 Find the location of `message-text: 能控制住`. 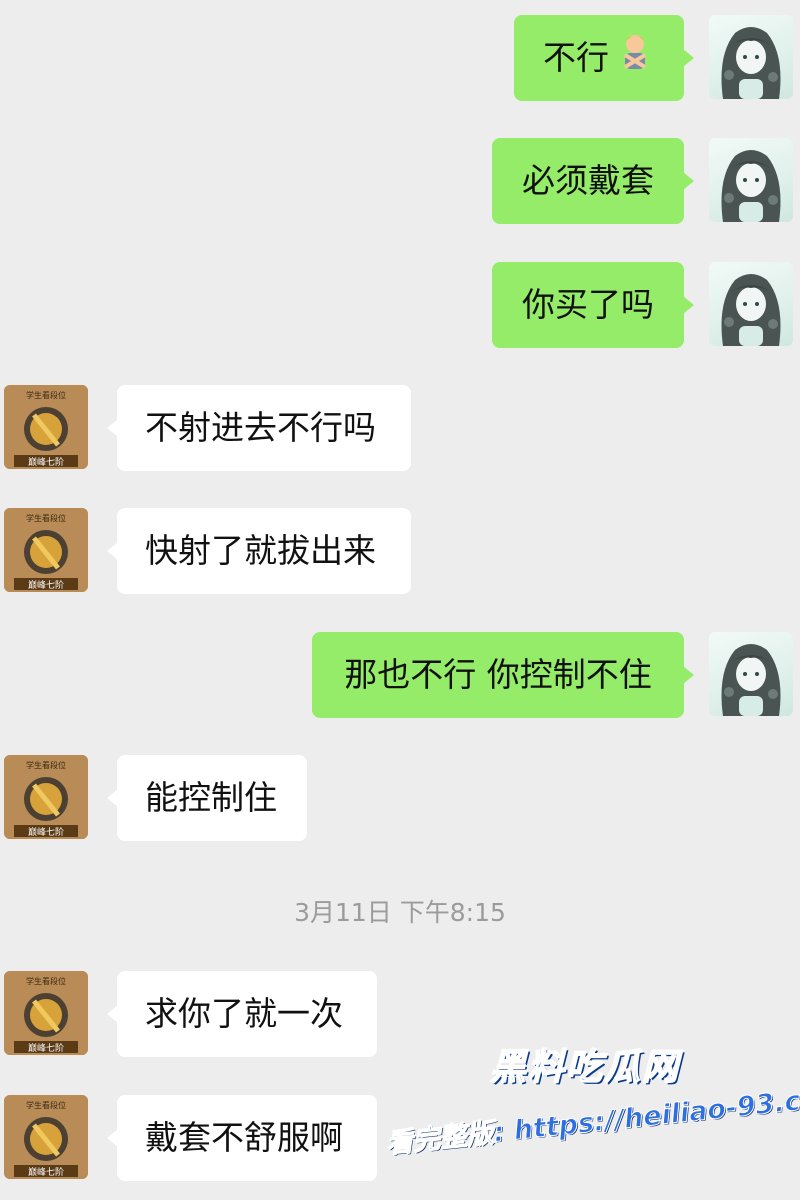

message-text: 能控制住 is located at coordinates (211, 797).